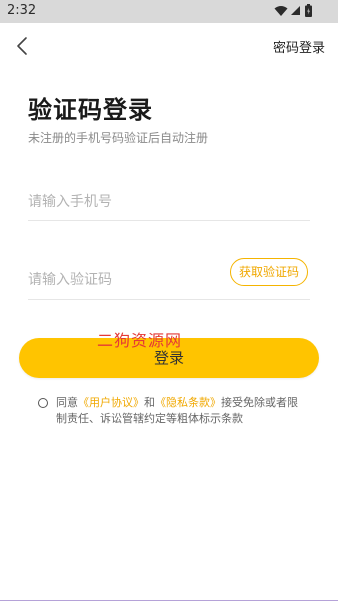  What do you see at coordinates (43, 403) in the screenshot?
I see `agreement-radio` at bounding box center [43, 403].